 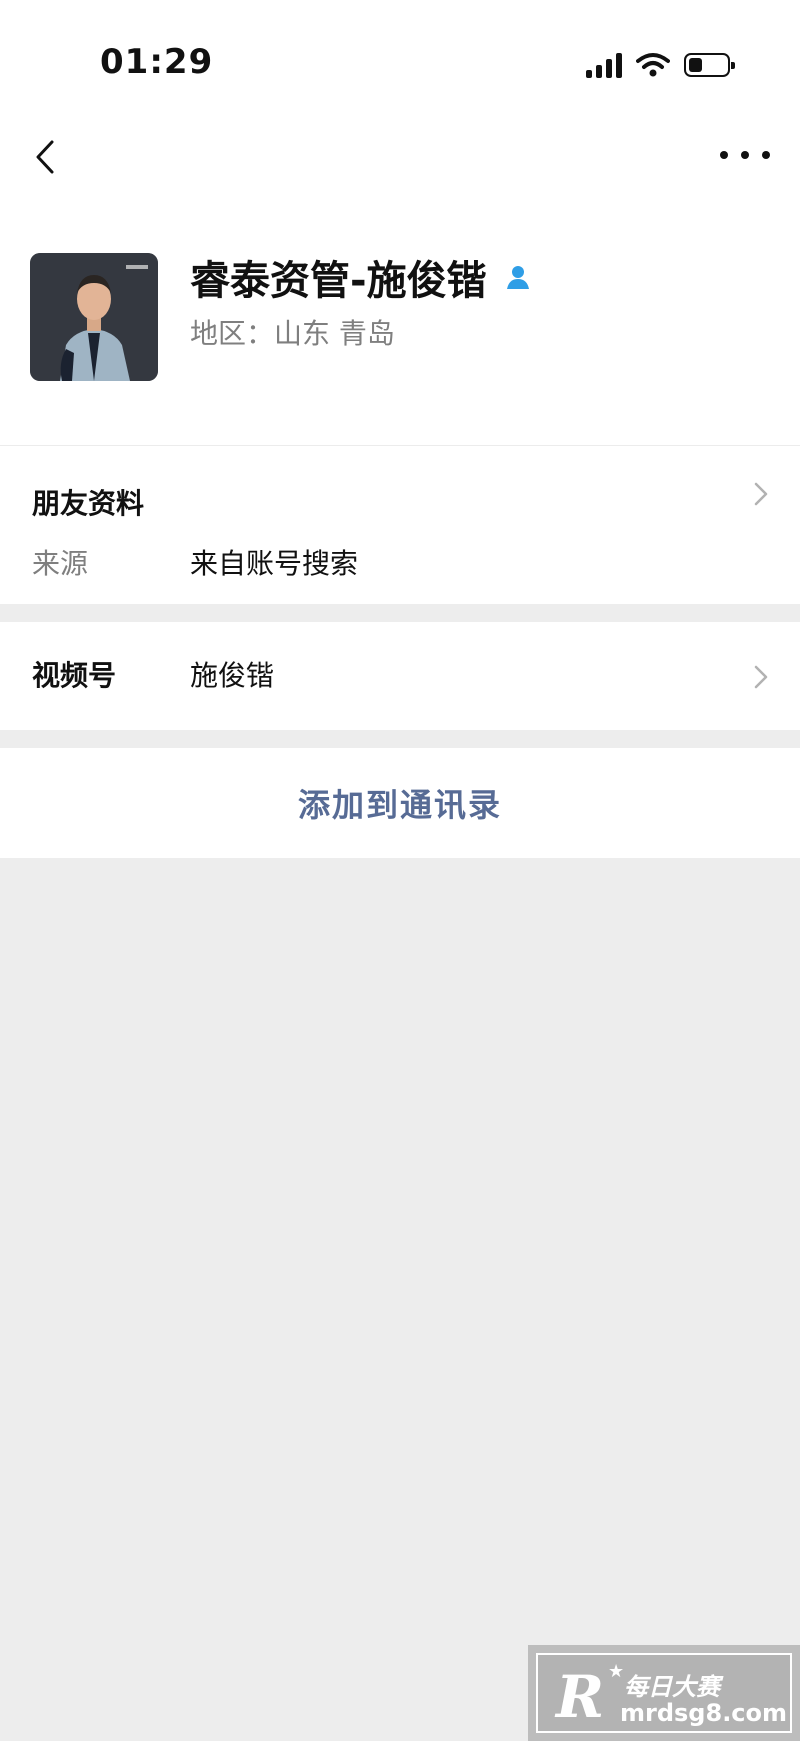 I want to click on star-icon: ★, so click(x=616, y=1671).